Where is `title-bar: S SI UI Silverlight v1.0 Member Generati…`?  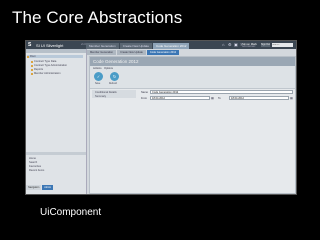 title-bar: S SI UI Silverlight v1.0 Member Generati… is located at coordinates (161, 45).